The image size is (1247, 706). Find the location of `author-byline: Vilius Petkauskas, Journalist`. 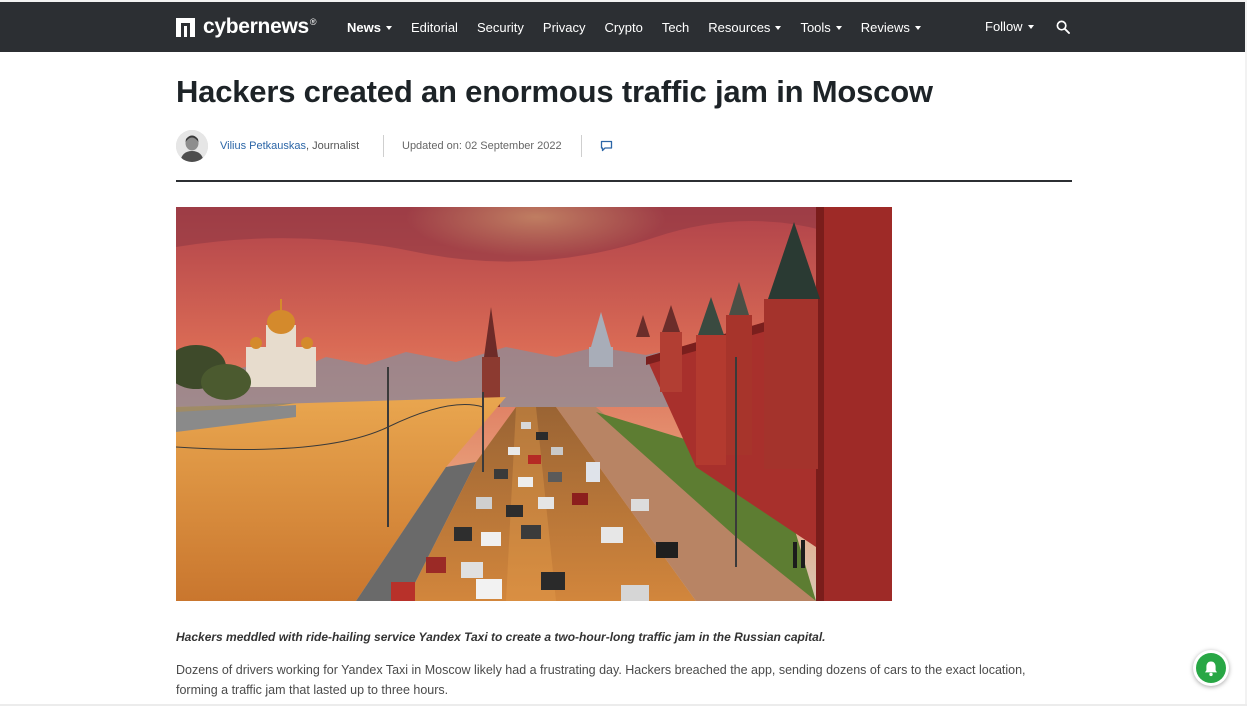

author-byline: Vilius Petkauskas, Journalist is located at coordinates (289, 146).